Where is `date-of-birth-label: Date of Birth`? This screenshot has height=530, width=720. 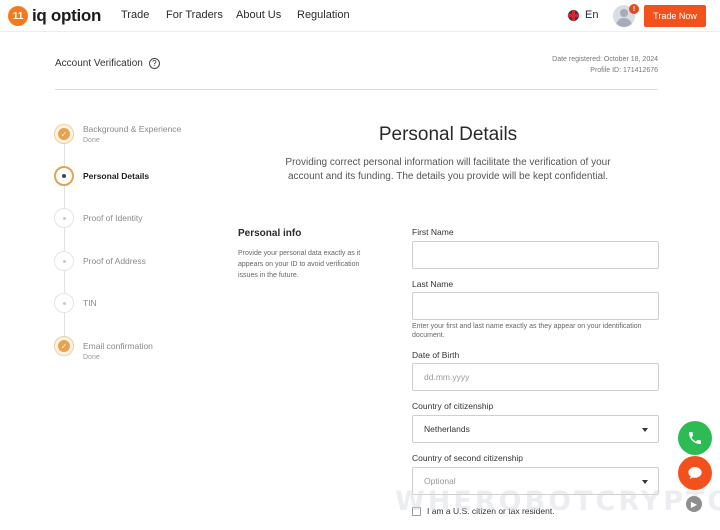
date-of-birth-label: Date of Birth is located at coordinates (436, 355).